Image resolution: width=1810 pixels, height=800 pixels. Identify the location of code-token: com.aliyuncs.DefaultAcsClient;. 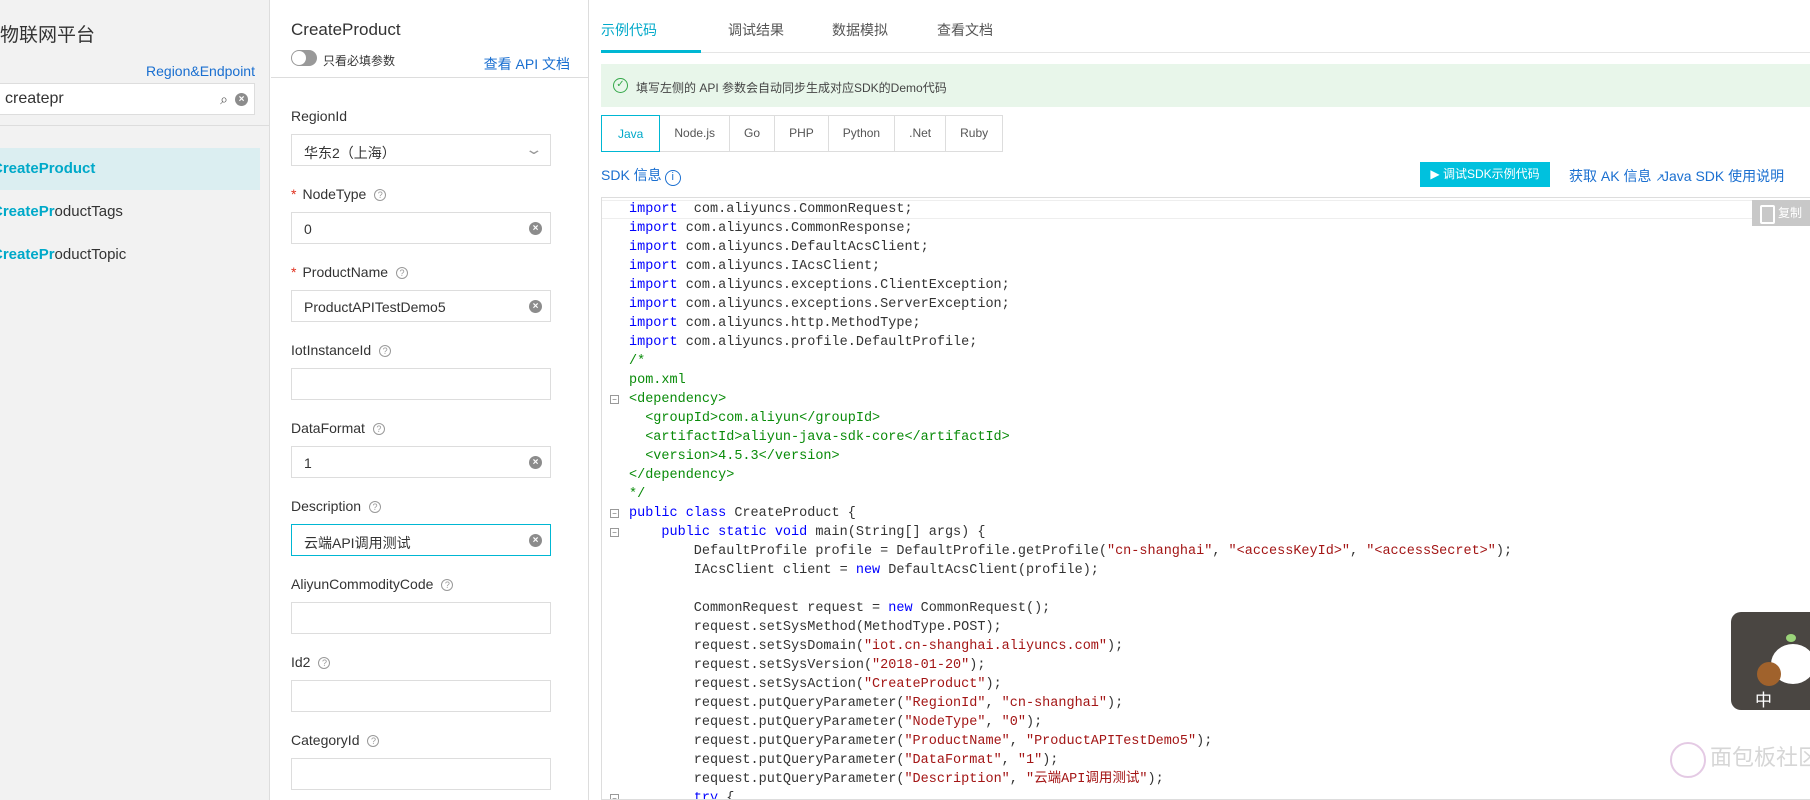
(803, 247).